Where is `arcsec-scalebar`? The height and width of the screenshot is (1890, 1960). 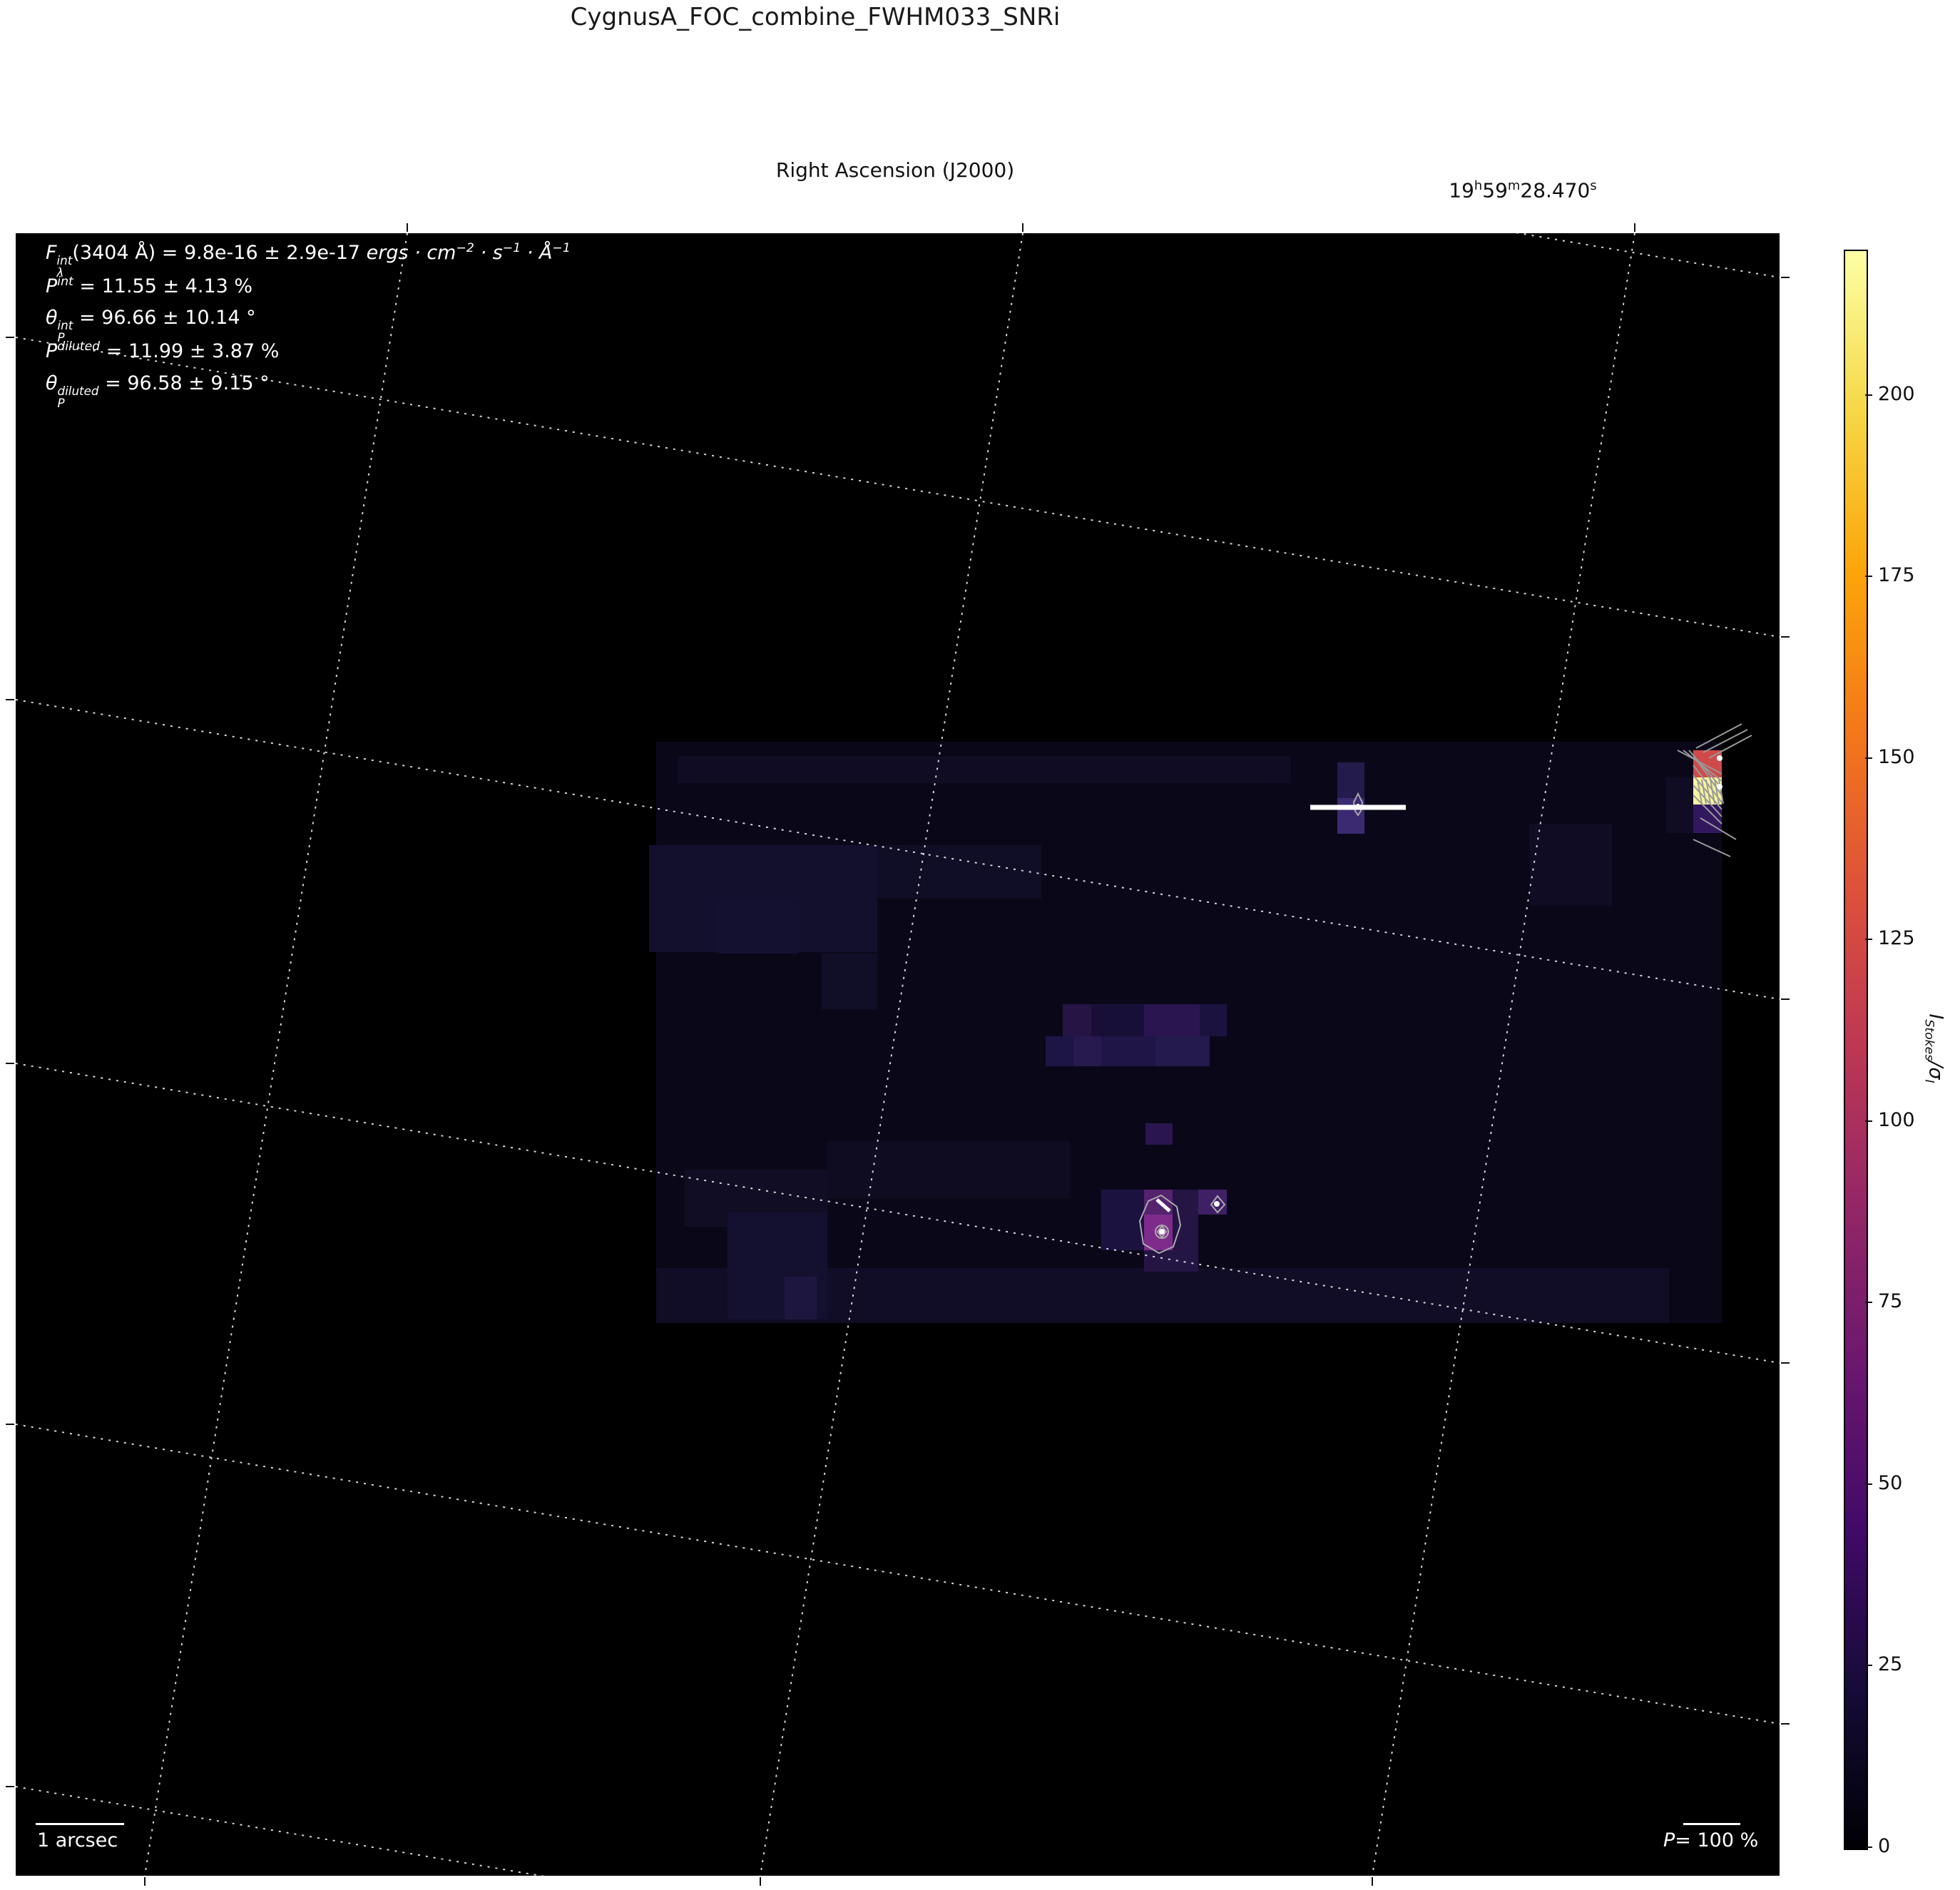 arcsec-scalebar is located at coordinates (80, 1824).